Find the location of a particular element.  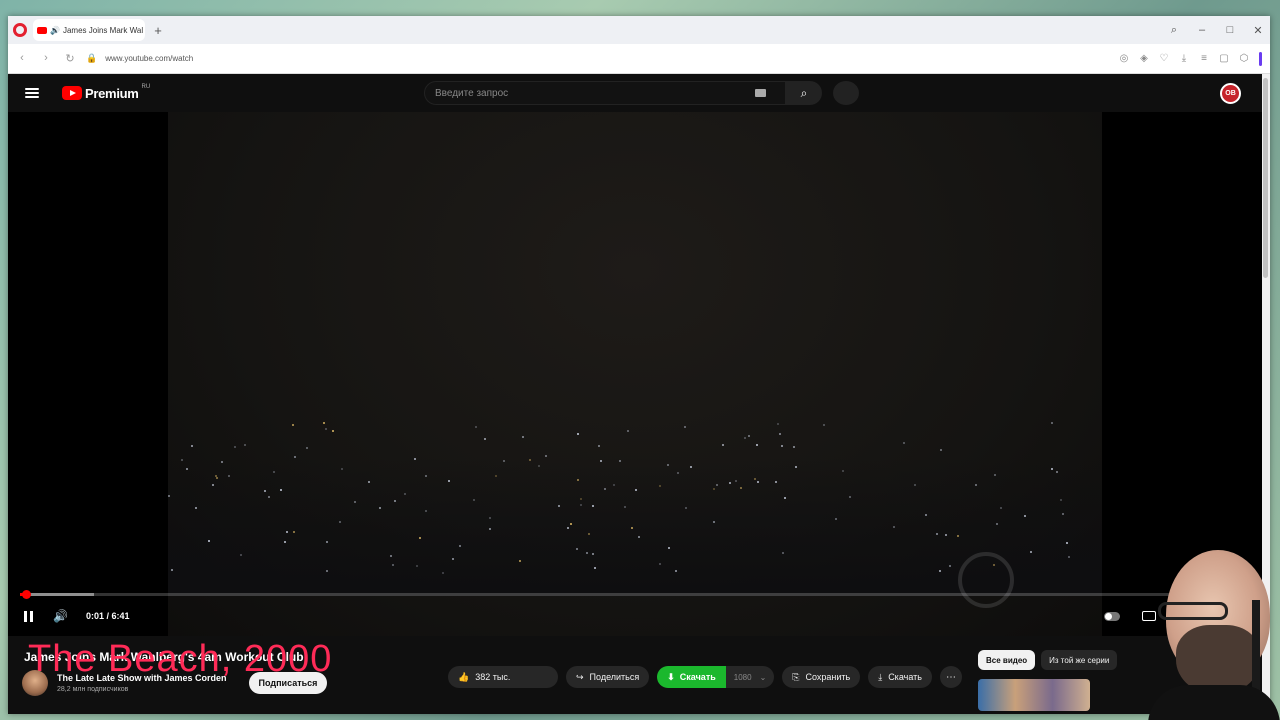

scrollbar-thumb is located at coordinates (1265, 178).